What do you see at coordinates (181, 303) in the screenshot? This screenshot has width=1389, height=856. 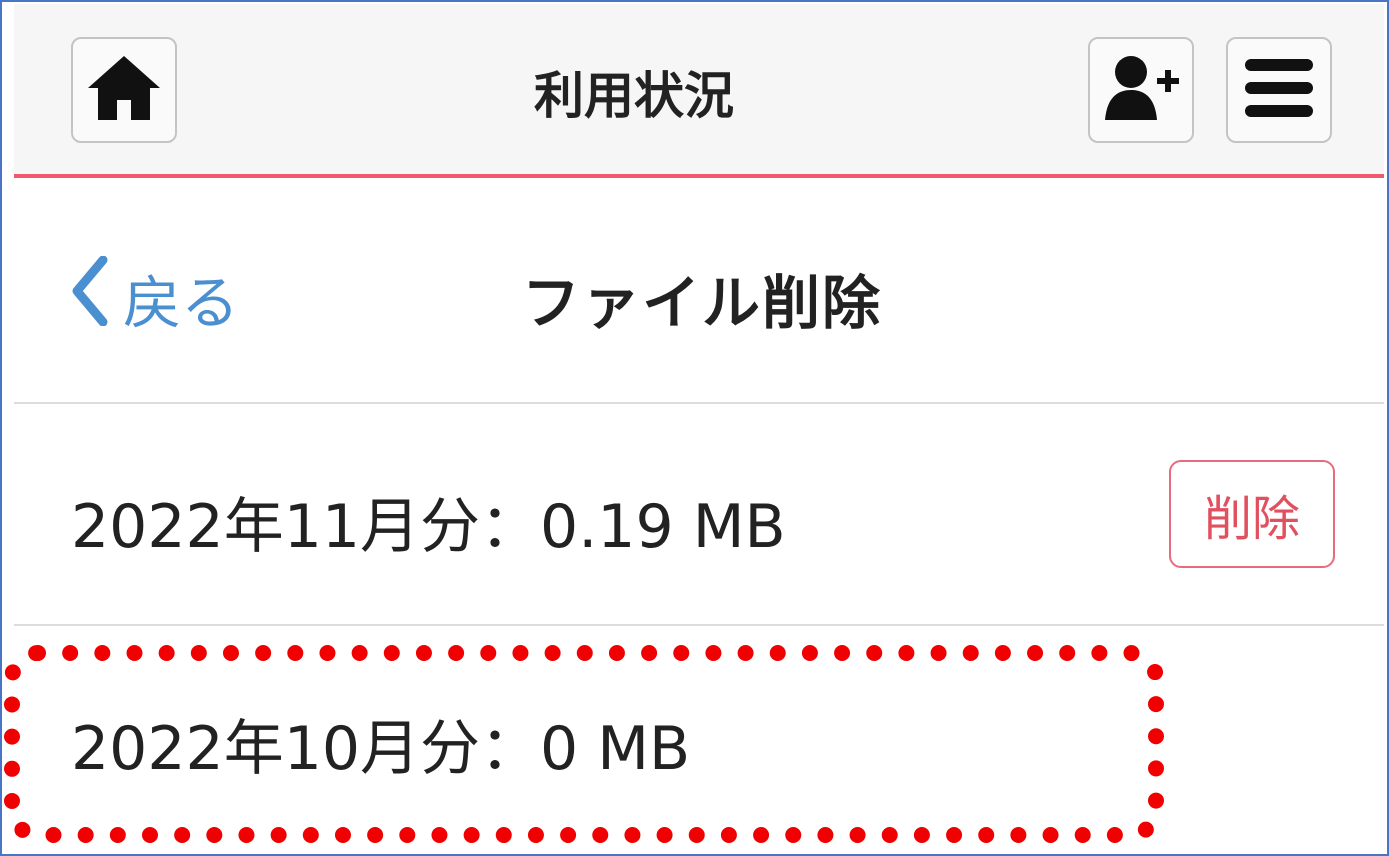 I see `back-label: 戻る` at bounding box center [181, 303].